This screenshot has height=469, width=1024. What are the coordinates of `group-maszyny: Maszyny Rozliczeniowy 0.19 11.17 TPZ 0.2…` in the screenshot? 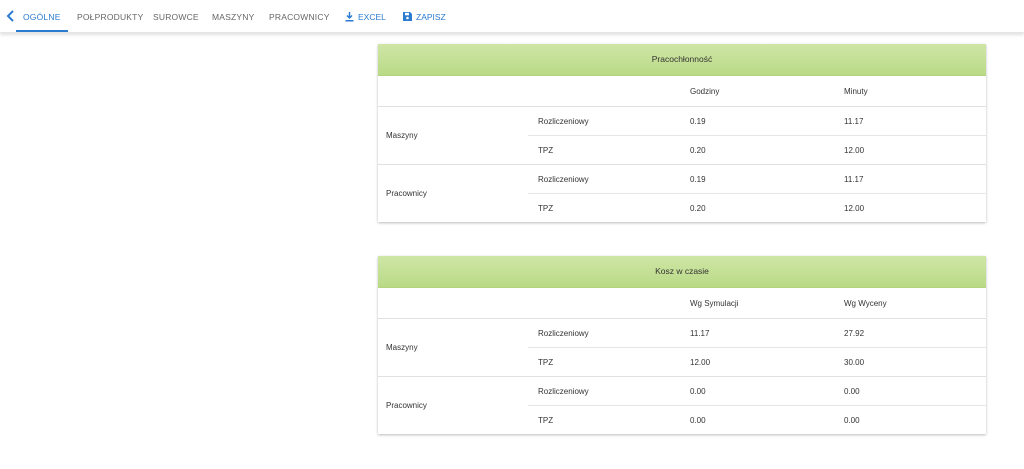 It's located at (682, 136).